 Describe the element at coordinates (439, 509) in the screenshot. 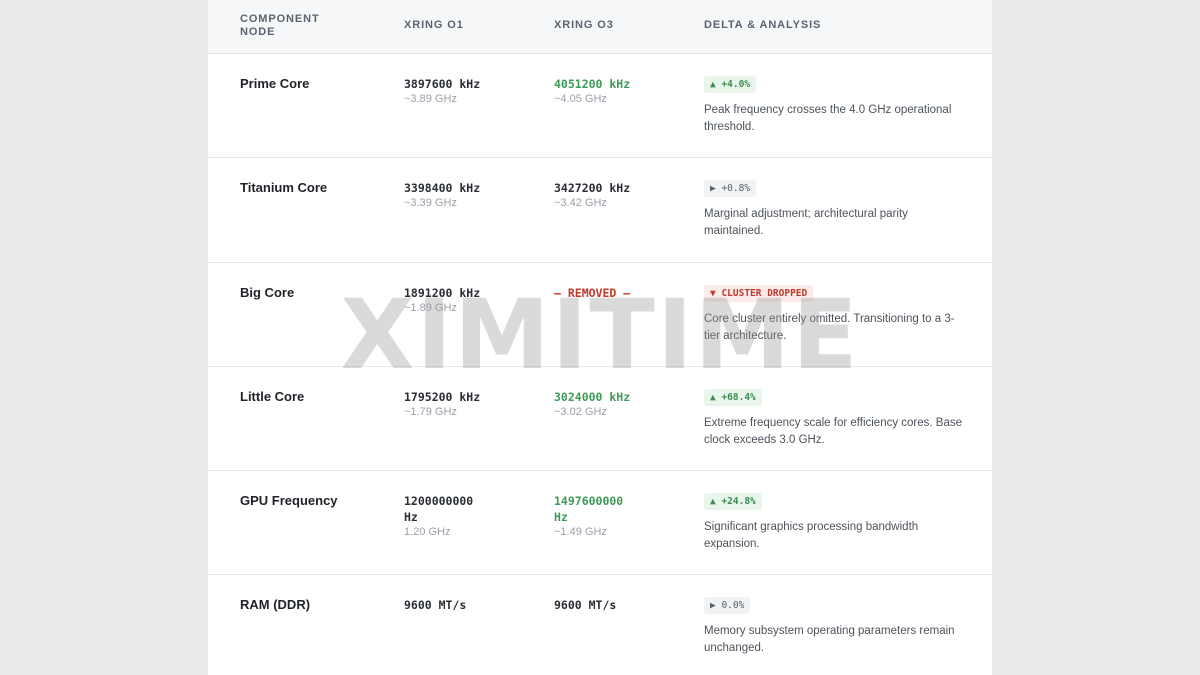

I see `o1-frequency: 1200000000 Hz` at that location.